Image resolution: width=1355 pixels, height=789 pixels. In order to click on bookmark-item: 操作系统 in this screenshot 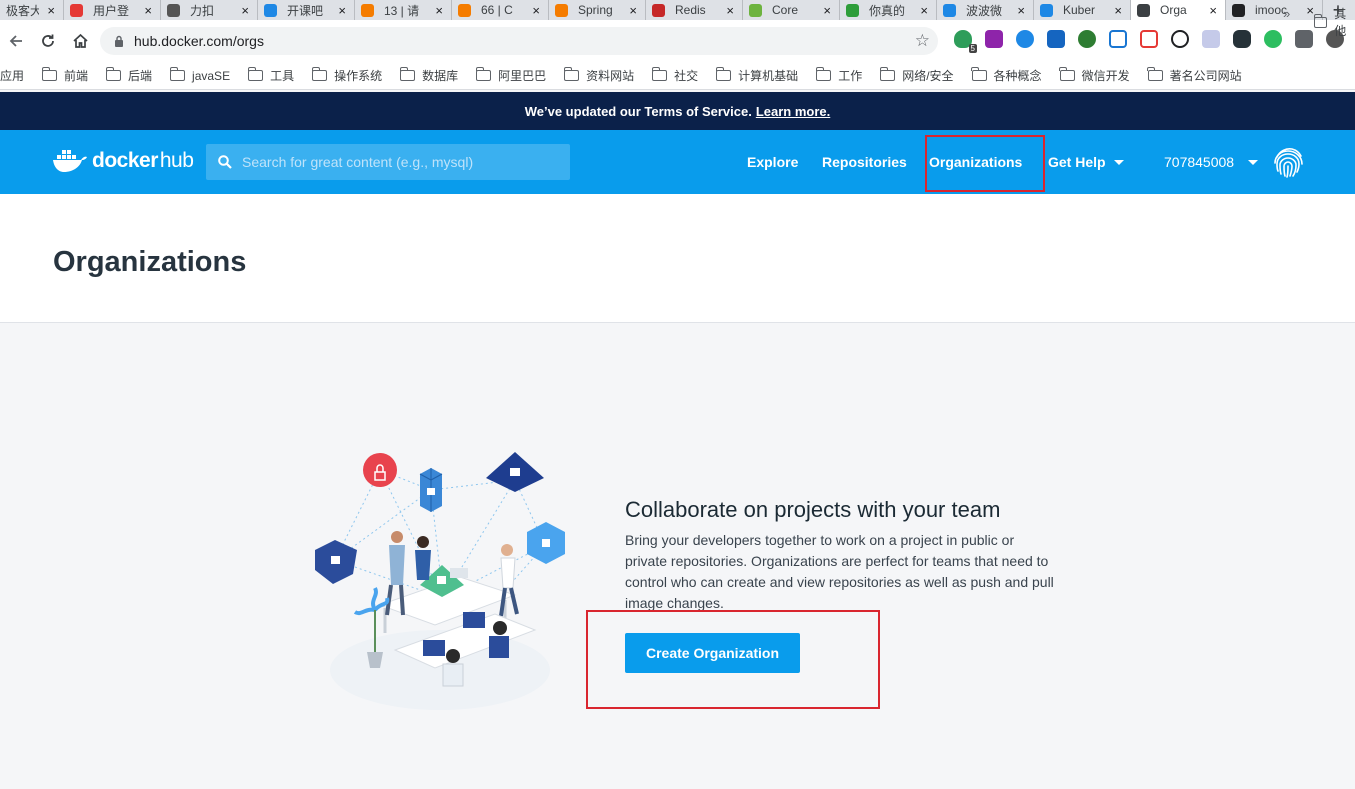, I will do `click(346, 75)`.